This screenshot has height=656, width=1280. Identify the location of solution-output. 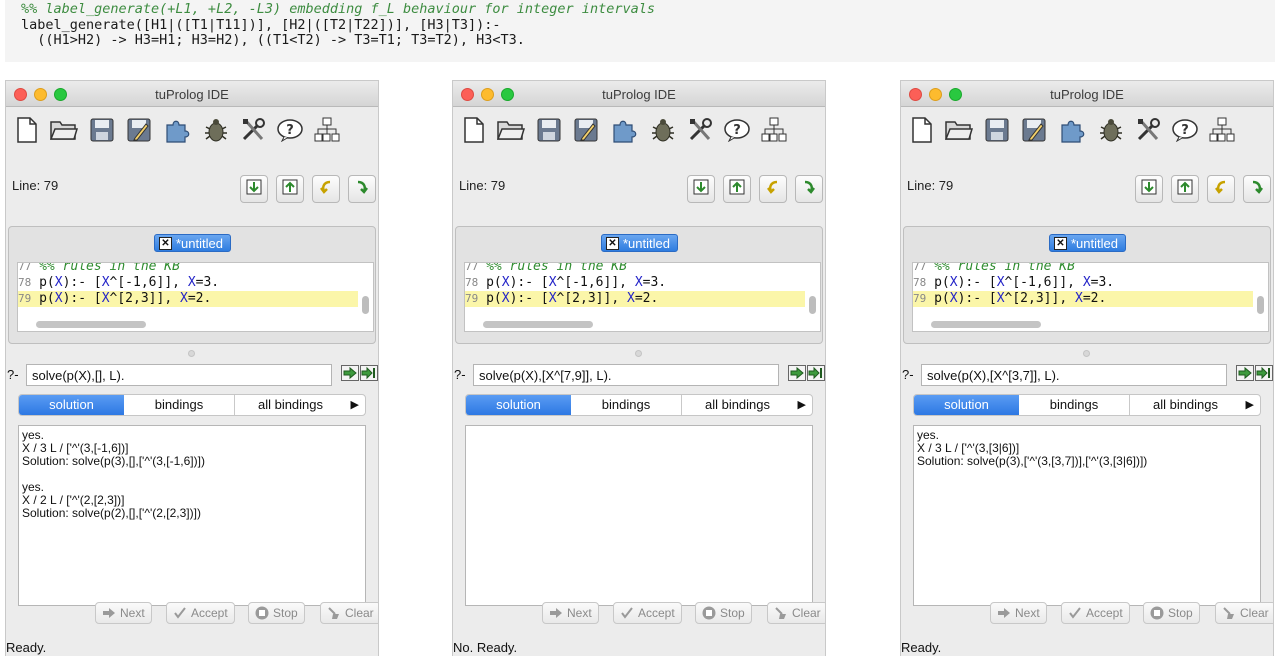
(639, 515).